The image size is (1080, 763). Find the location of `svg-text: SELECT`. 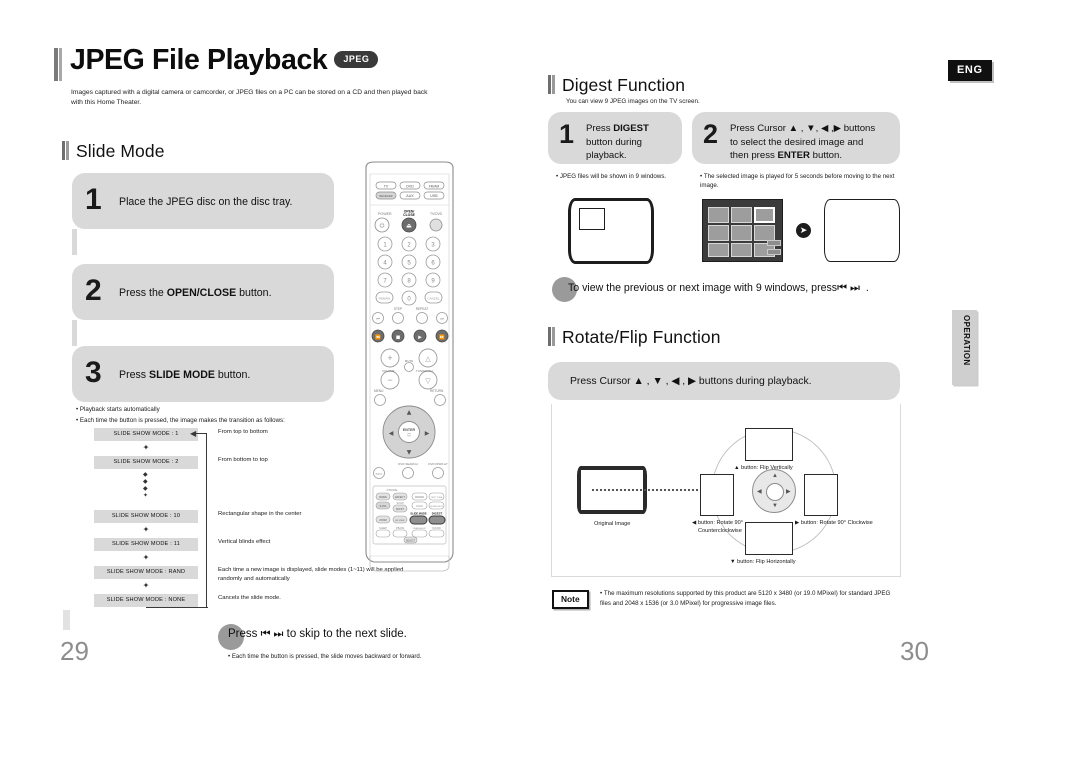

svg-text: SELECT is located at coordinates (411, 540).